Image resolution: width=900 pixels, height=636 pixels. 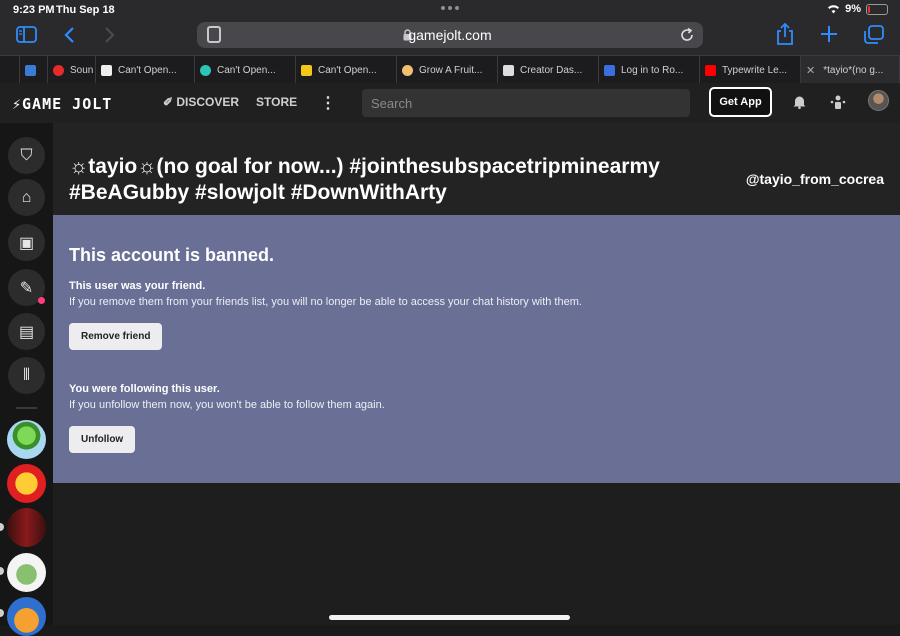 I want to click on site-header: ⚡GAME JOLT ✐ DISCOVER STORE ⋮ Get App, so click(x=450, y=103).